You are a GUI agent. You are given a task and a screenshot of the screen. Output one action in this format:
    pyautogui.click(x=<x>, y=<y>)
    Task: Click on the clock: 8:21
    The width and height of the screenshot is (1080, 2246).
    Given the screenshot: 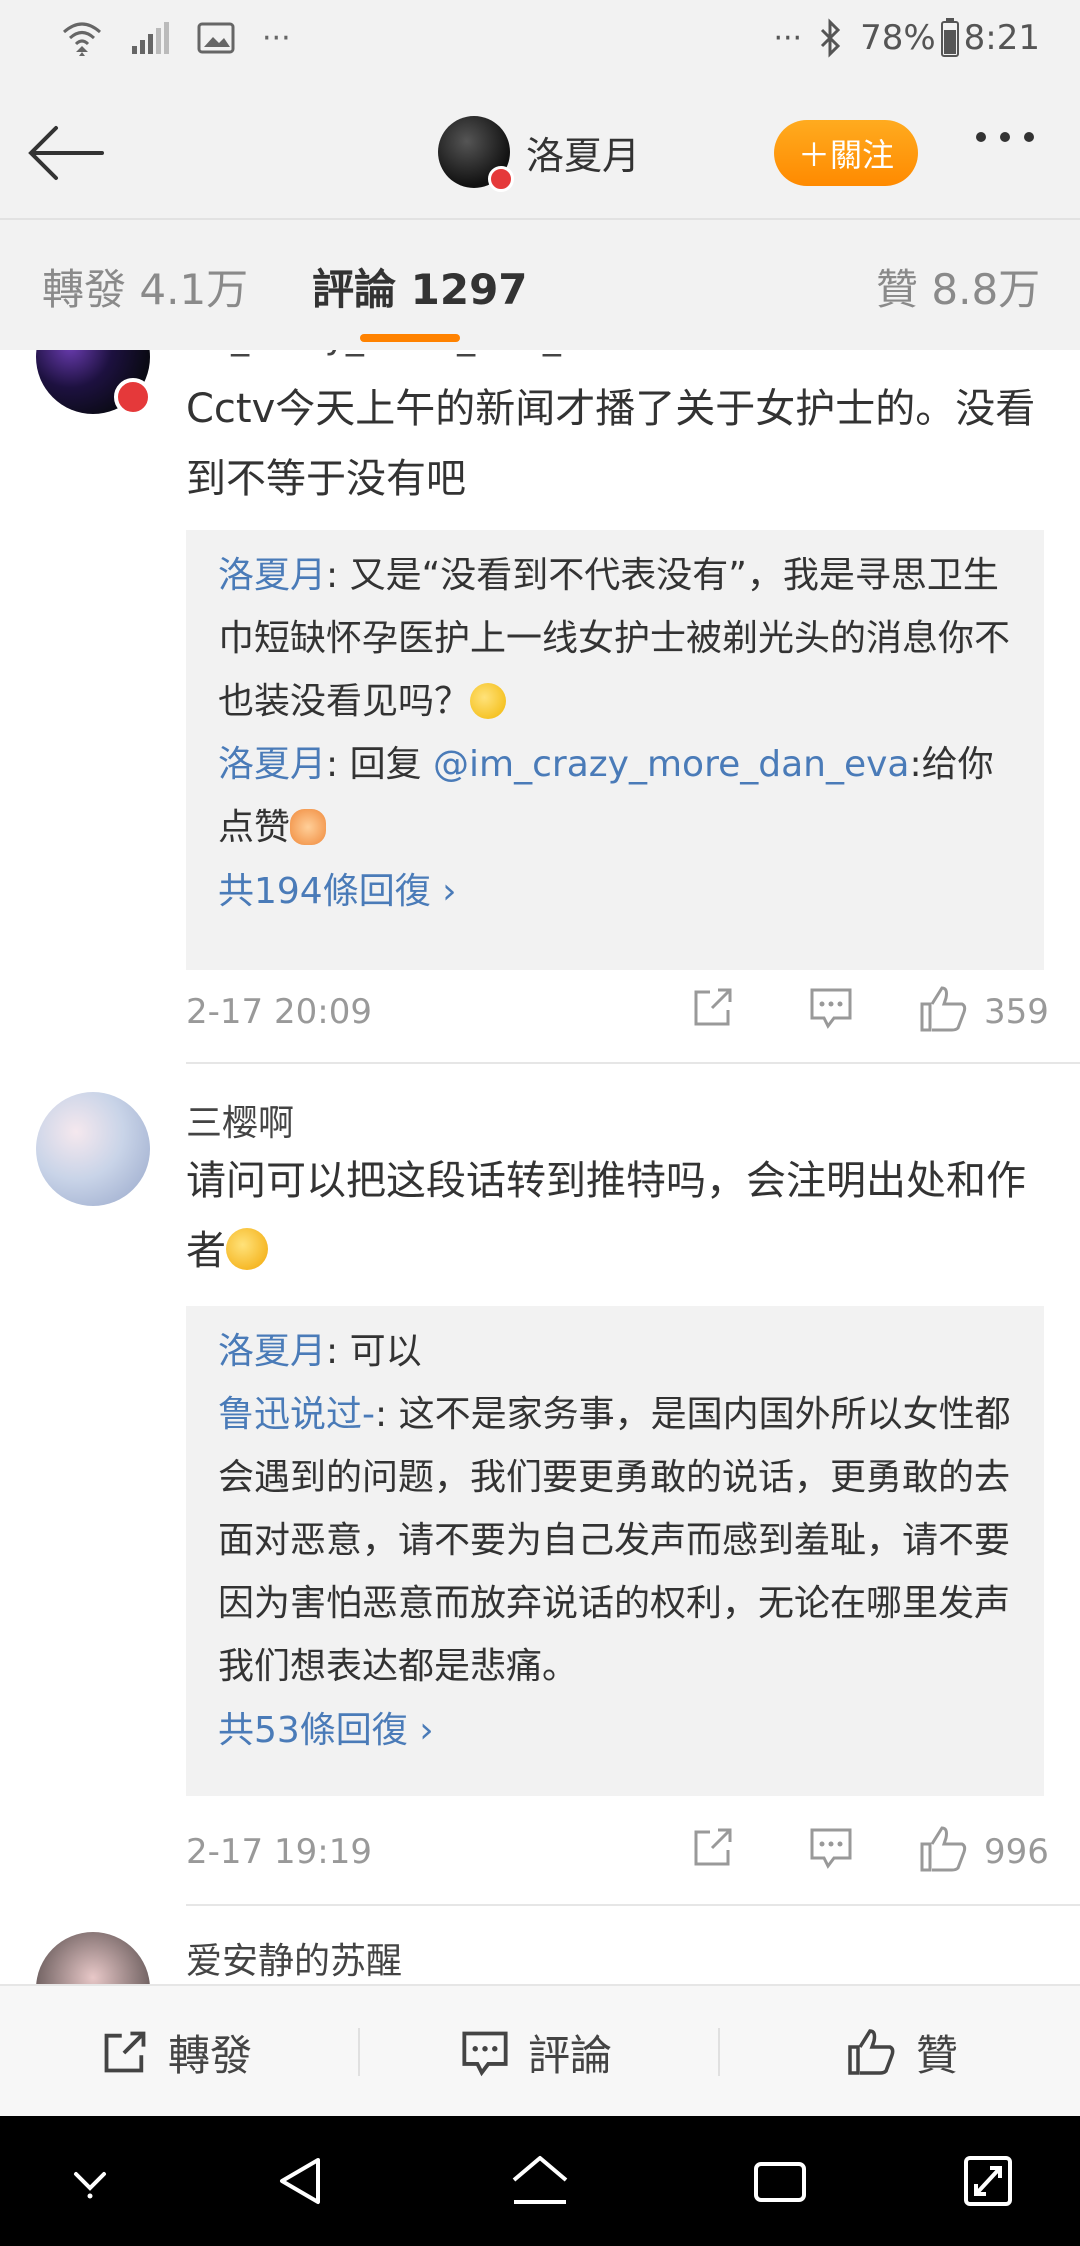 What is the action you would take?
    pyautogui.click(x=1001, y=38)
    